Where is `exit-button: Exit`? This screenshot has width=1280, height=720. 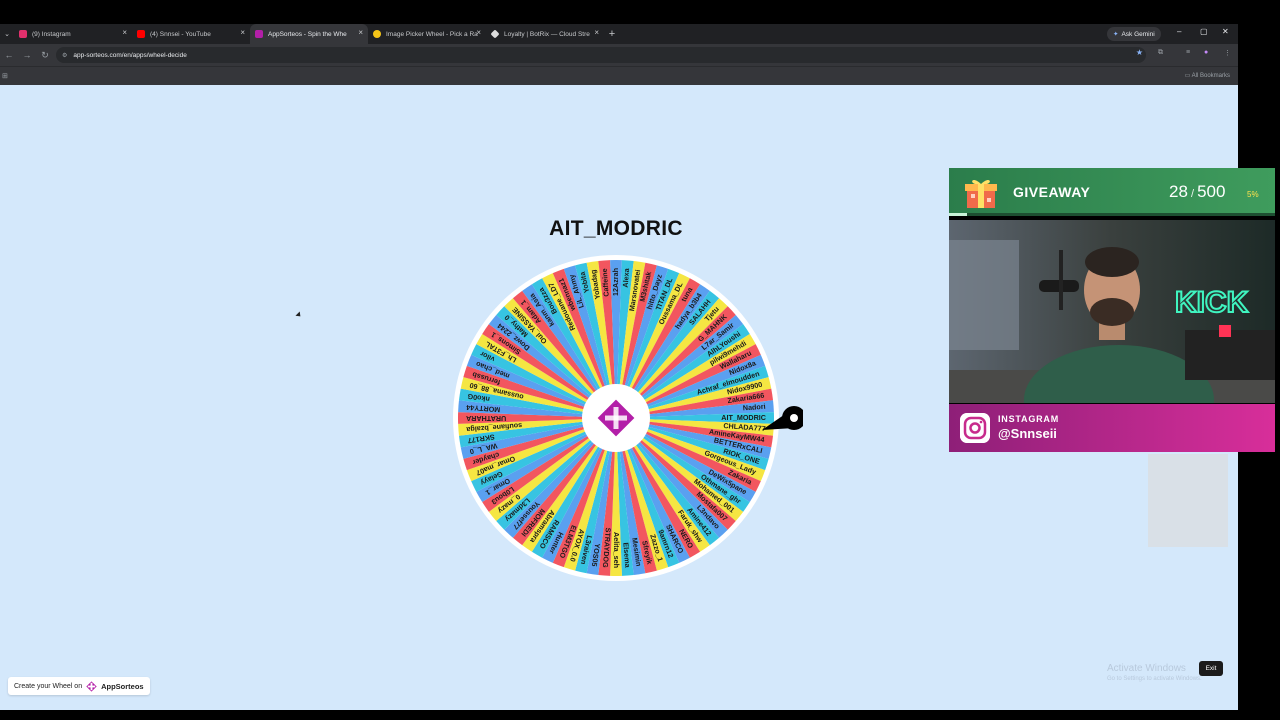 exit-button: Exit is located at coordinates (1211, 668).